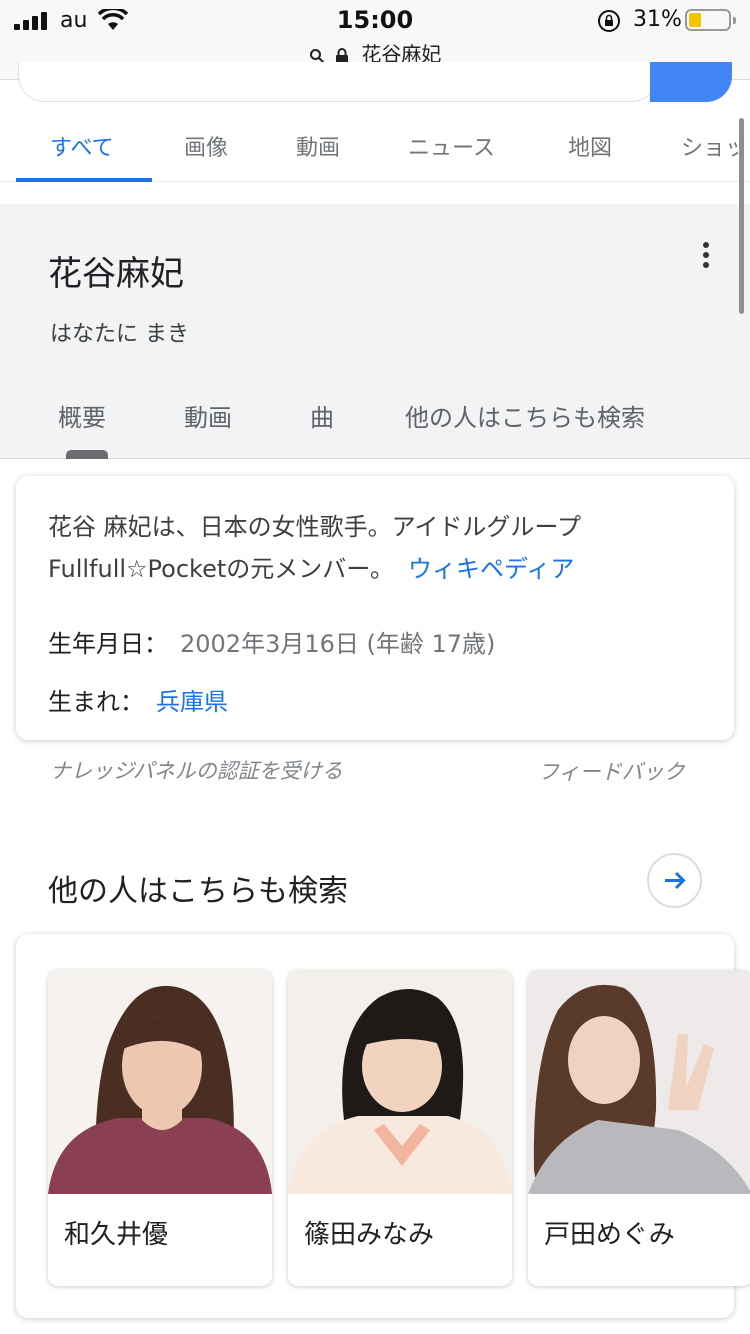 The height and width of the screenshot is (1334, 750). Describe the element at coordinates (108, 644) in the screenshot. I see `fact-label: 生年月日：` at that location.